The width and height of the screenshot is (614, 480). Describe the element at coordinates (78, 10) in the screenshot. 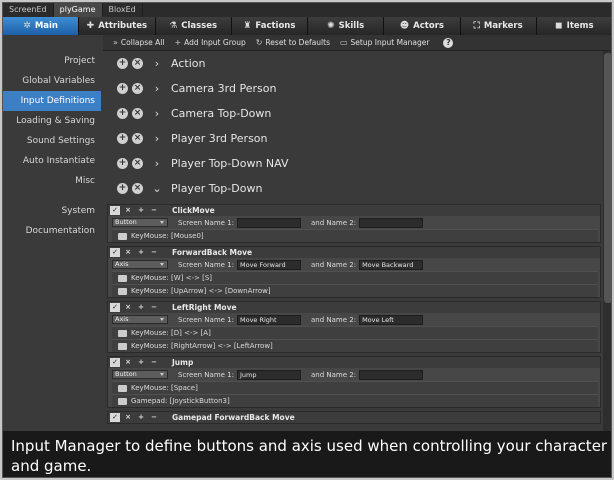

I see `window-tab-plygame: plyGame` at that location.